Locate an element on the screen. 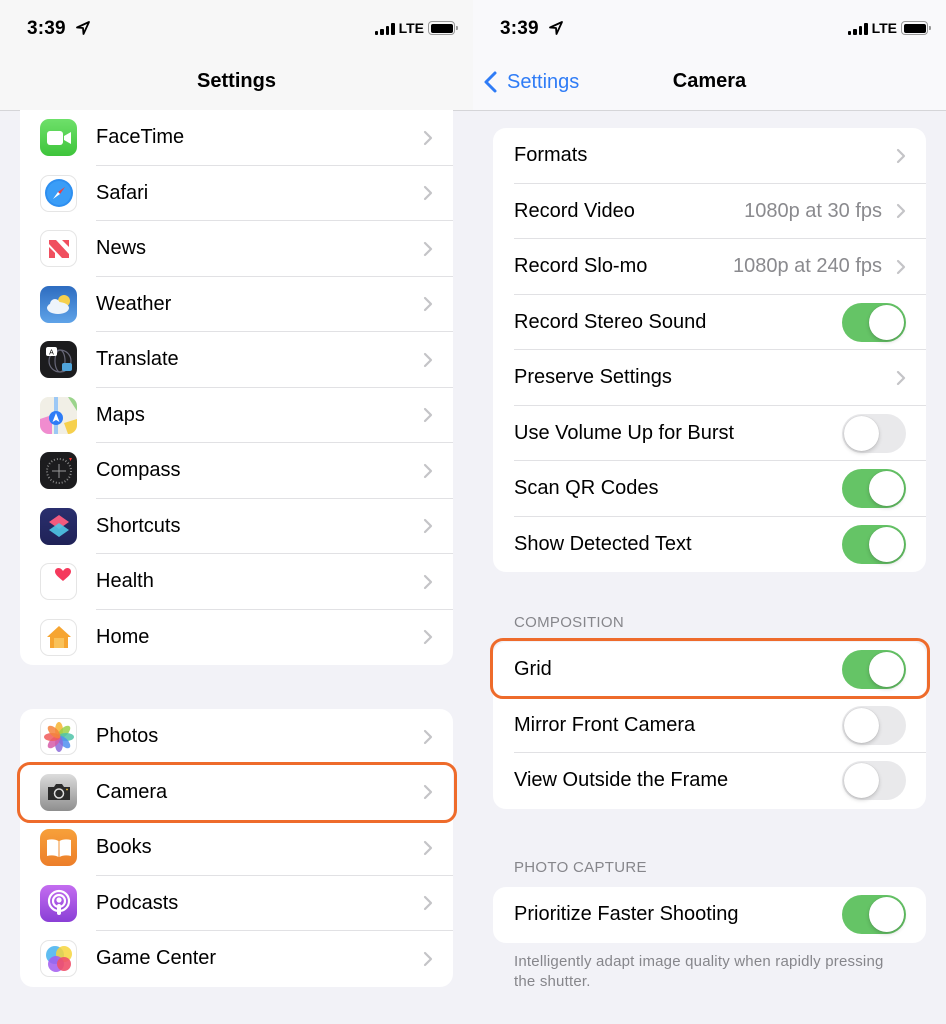 The image size is (946, 1024). grid-toggle is located at coordinates (874, 670).